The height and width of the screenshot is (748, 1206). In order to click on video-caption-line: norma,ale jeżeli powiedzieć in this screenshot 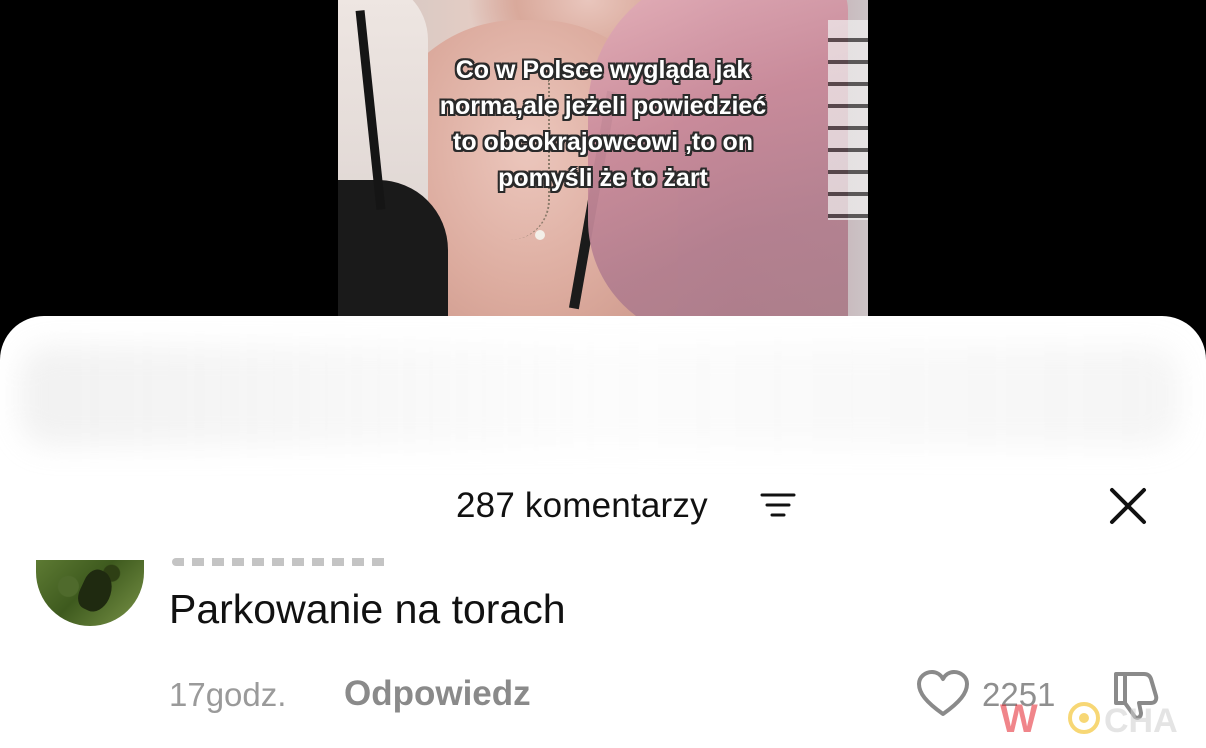, I will do `click(603, 106)`.